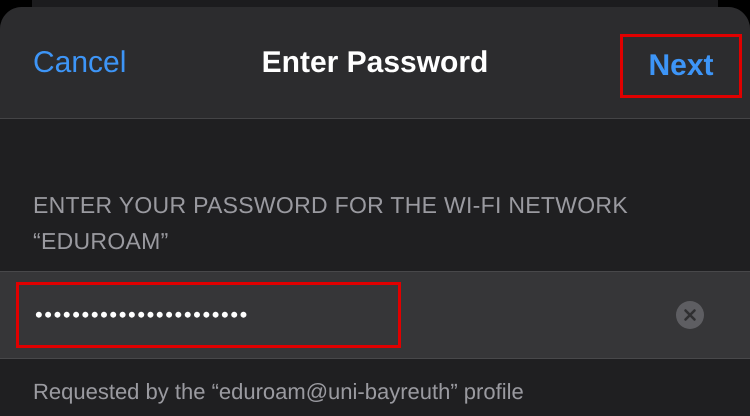 The height and width of the screenshot is (416, 750). I want to click on clear-icon, so click(690, 315).